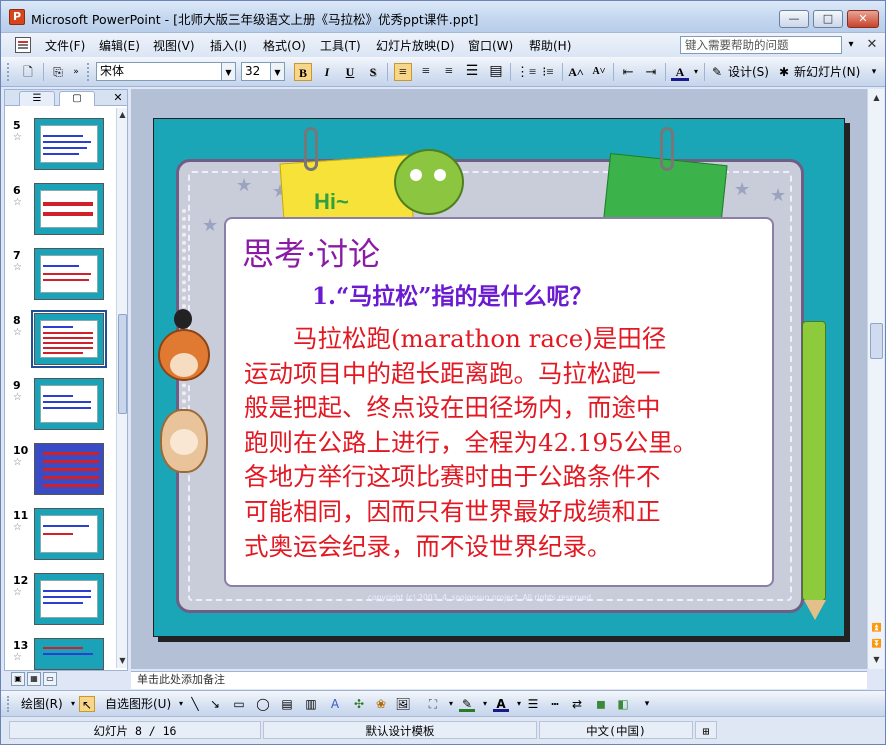 The width and height of the screenshot is (886, 745). What do you see at coordinates (451, 704) in the screenshot?
I see `fill-color-dropdown-icon: ▾` at bounding box center [451, 704].